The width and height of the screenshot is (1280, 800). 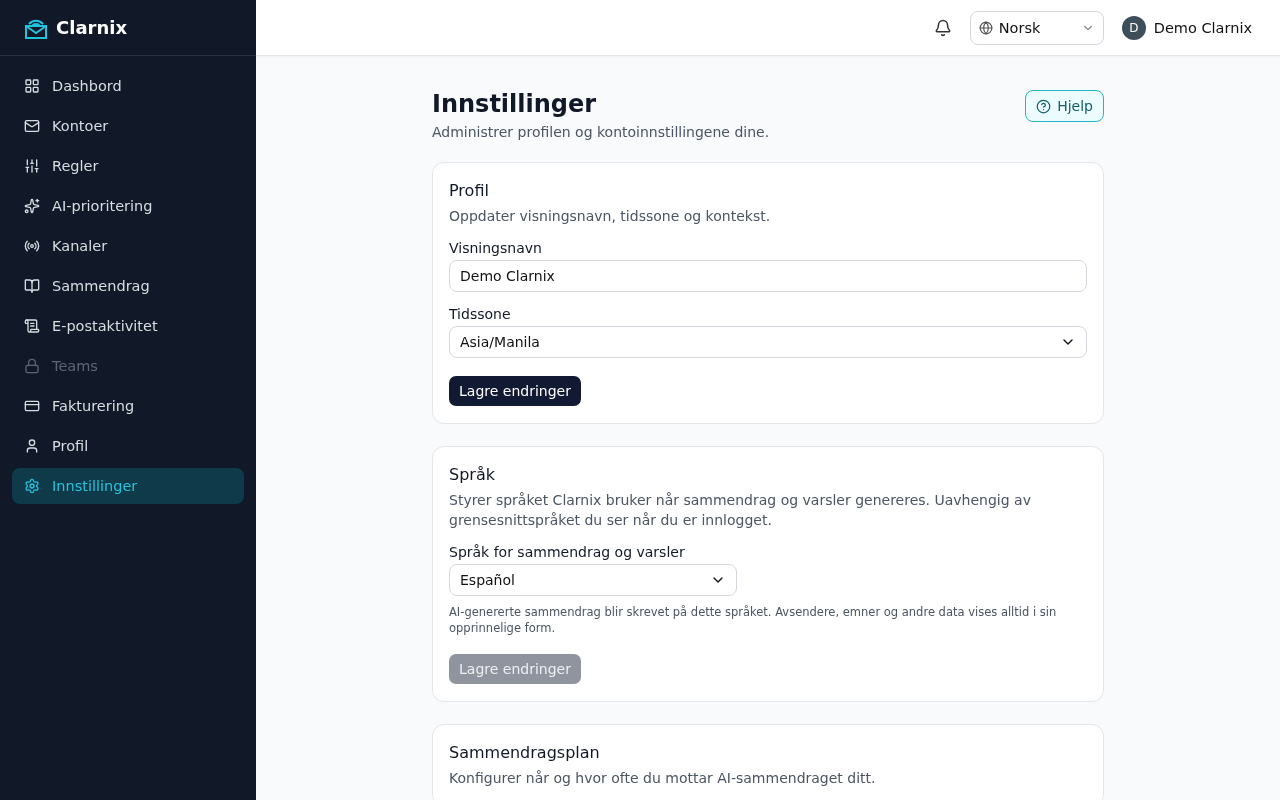 What do you see at coordinates (128, 206) in the screenshot?
I see `sidebar-item: AI-prioritering` at bounding box center [128, 206].